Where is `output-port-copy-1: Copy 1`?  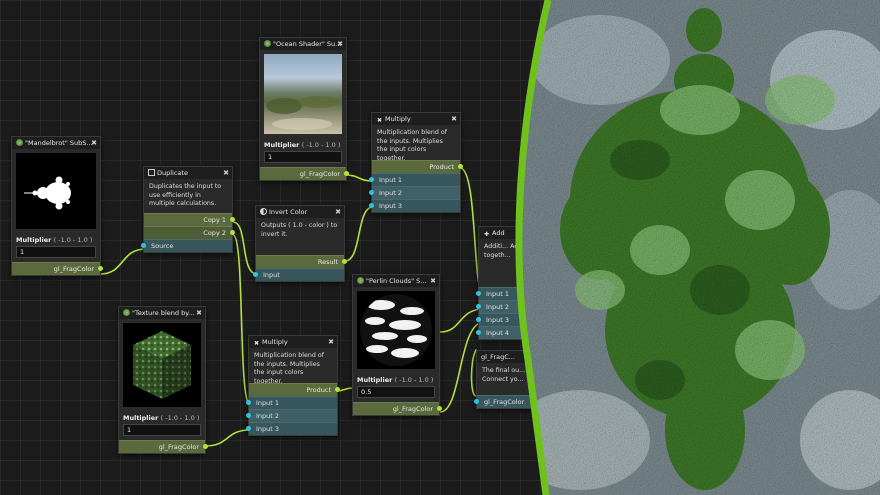
output-port-copy-1: Copy 1 is located at coordinates (189, 219).